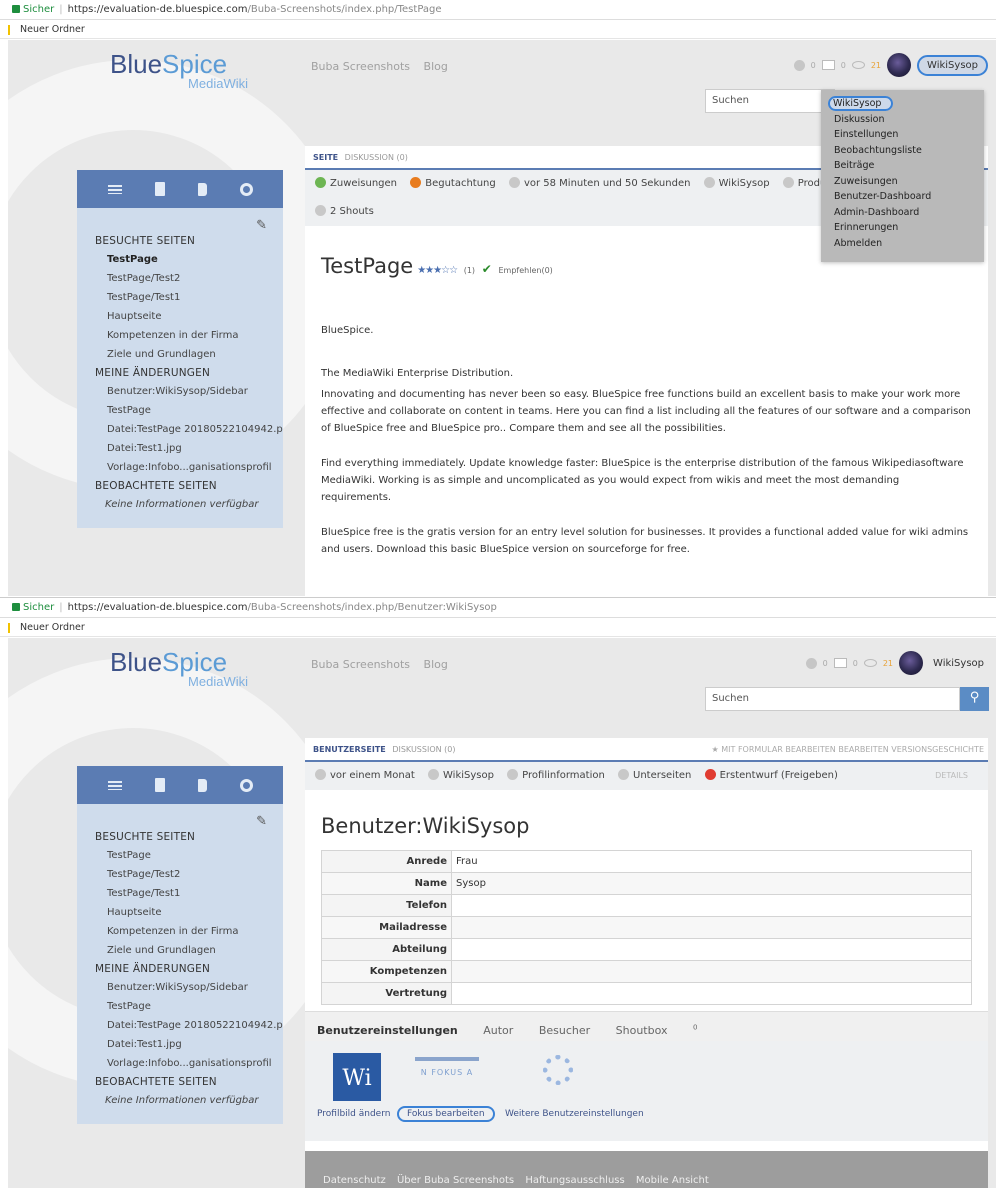 The width and height of the screenshot is (996, 1188). Describe the element at coordinates (455, 1180) in the screenshot. I see `footer-link: Über Buba Screenshots` at that location.